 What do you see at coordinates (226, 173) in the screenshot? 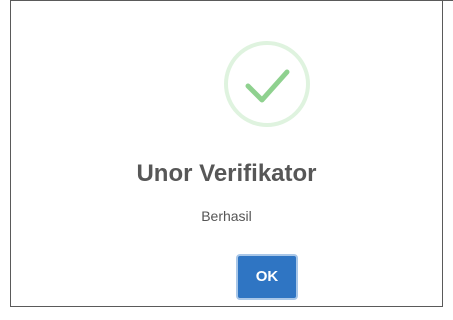
I see `dialog-title: Unor Verifikator` at bounding box center [226, 173].